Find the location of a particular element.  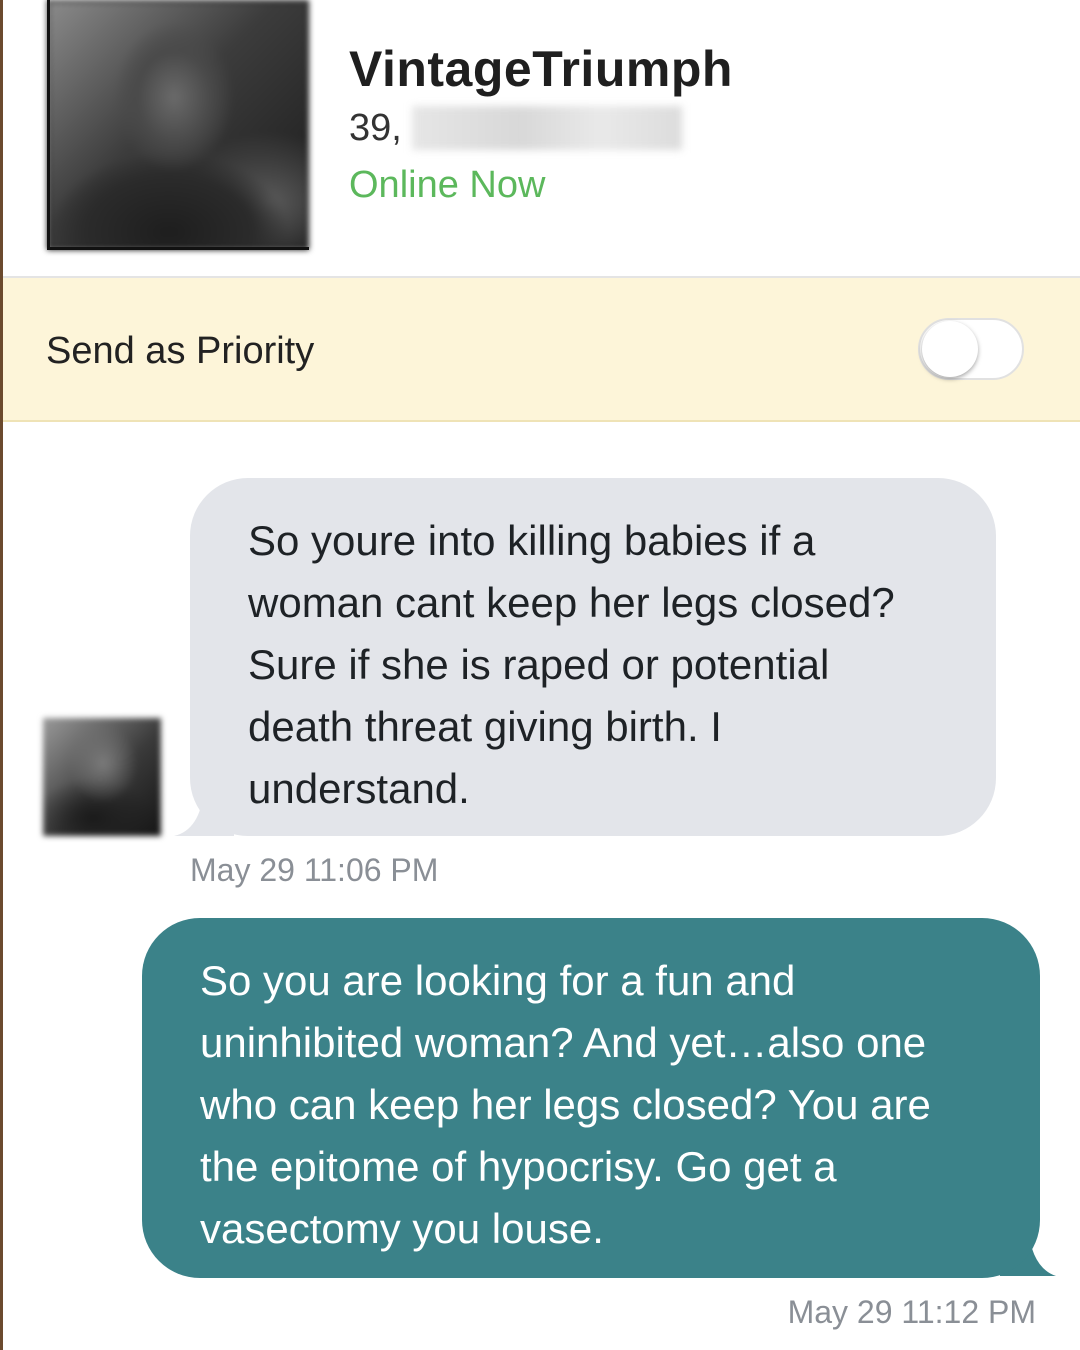

profile-age: 39, is located at coordinates (375, 127).